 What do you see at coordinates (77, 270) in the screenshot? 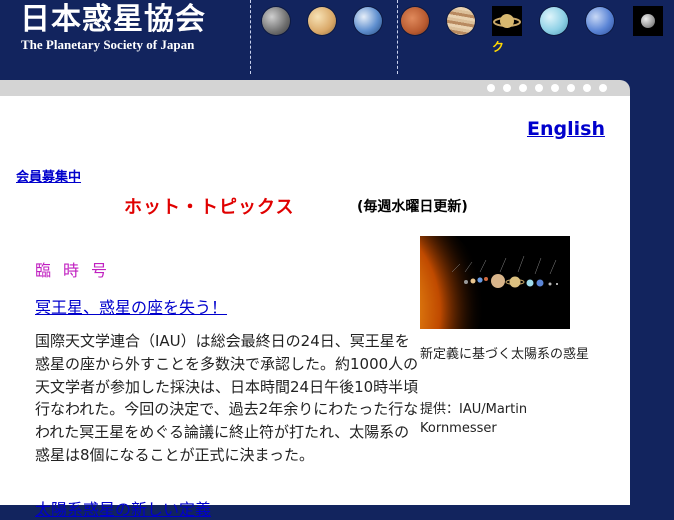
I see `special-issue-label: 臨時号` at bounding box center [77, 270].